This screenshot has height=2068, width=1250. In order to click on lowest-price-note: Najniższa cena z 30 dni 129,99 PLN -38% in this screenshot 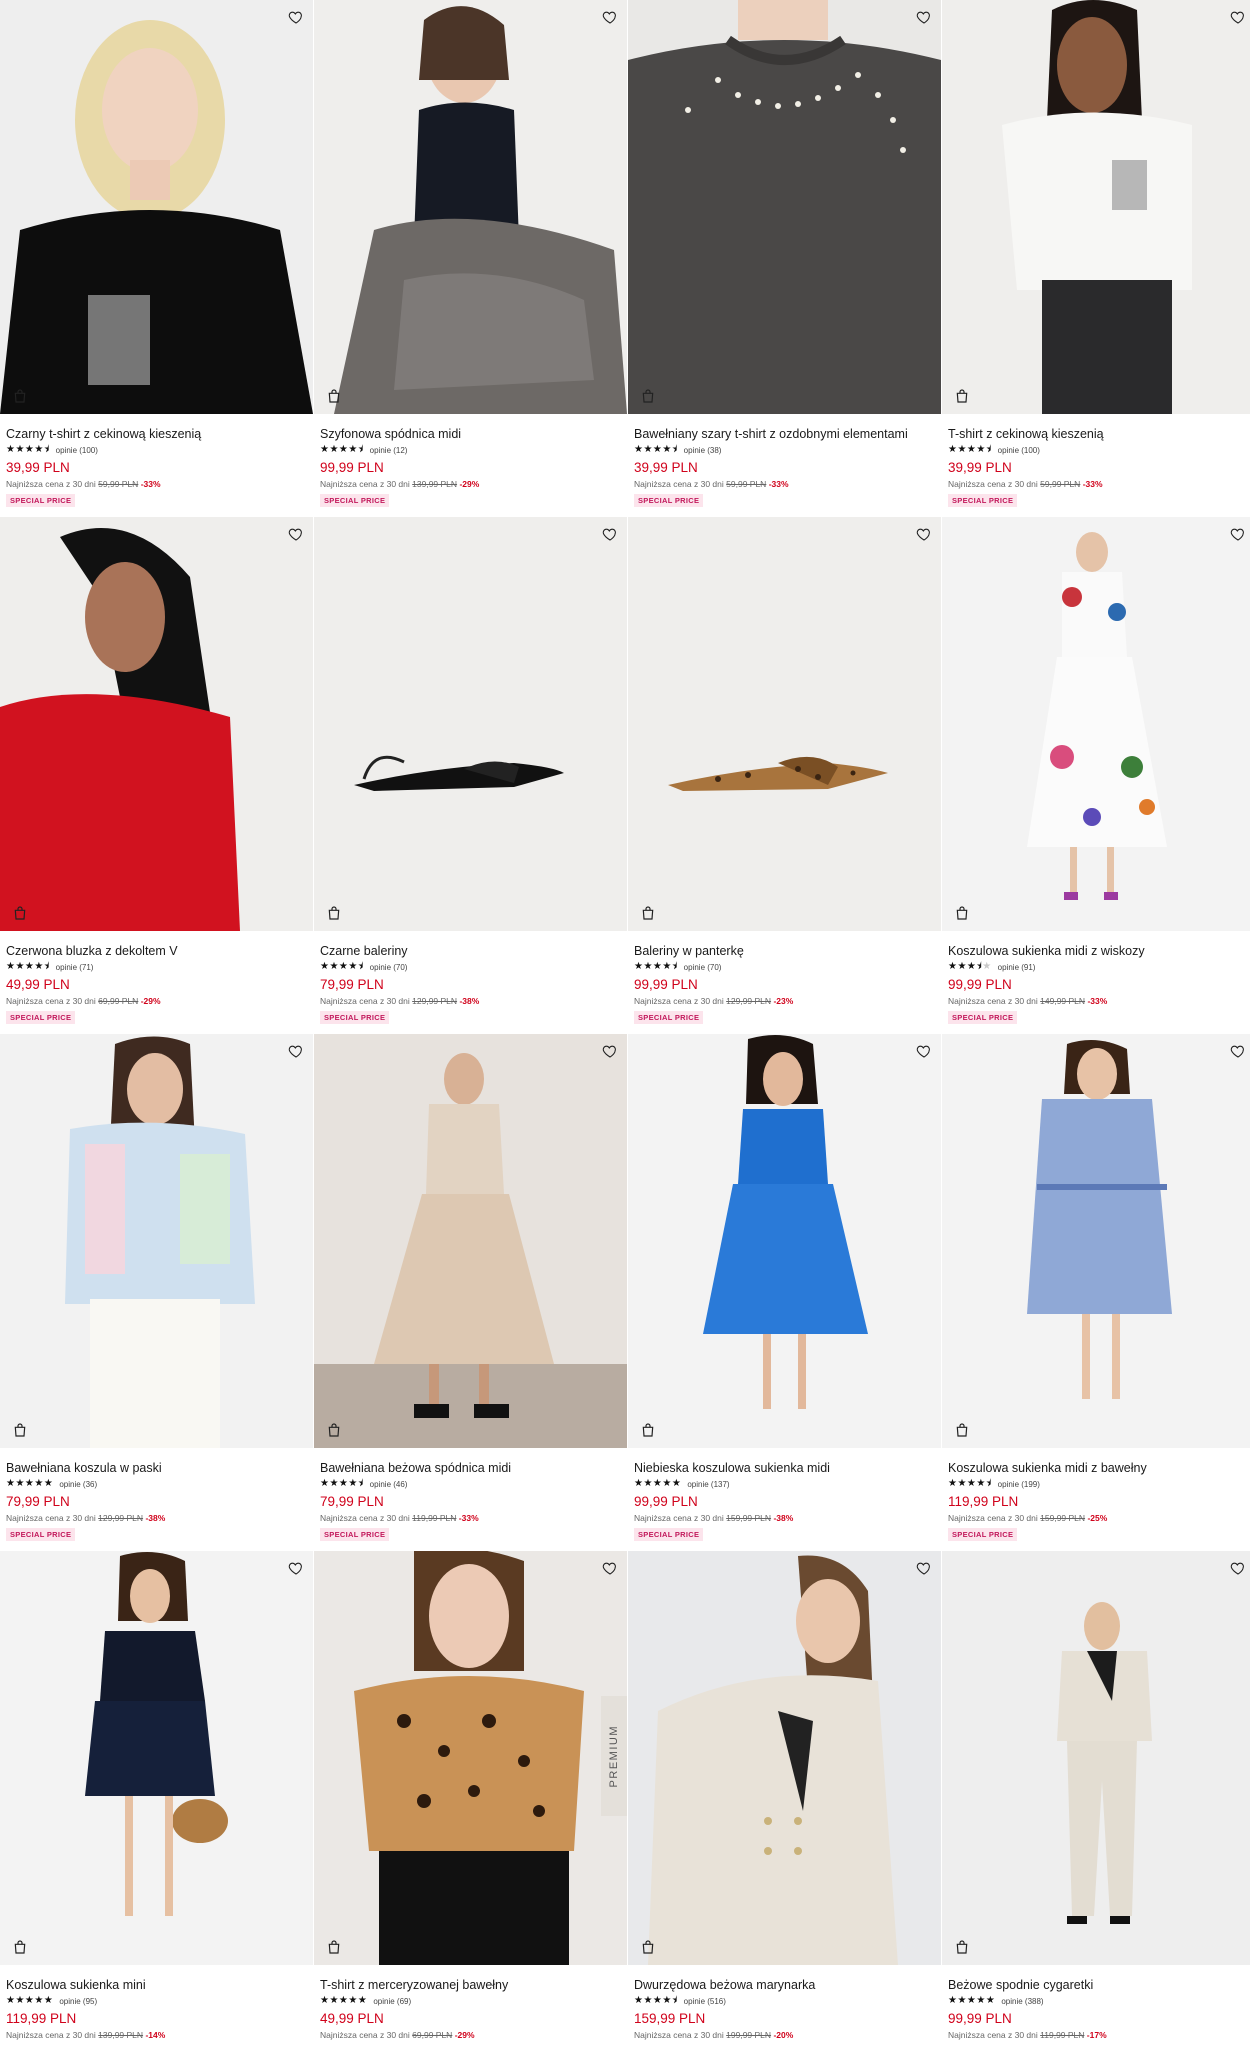, I will do `click(156, 1518)`.